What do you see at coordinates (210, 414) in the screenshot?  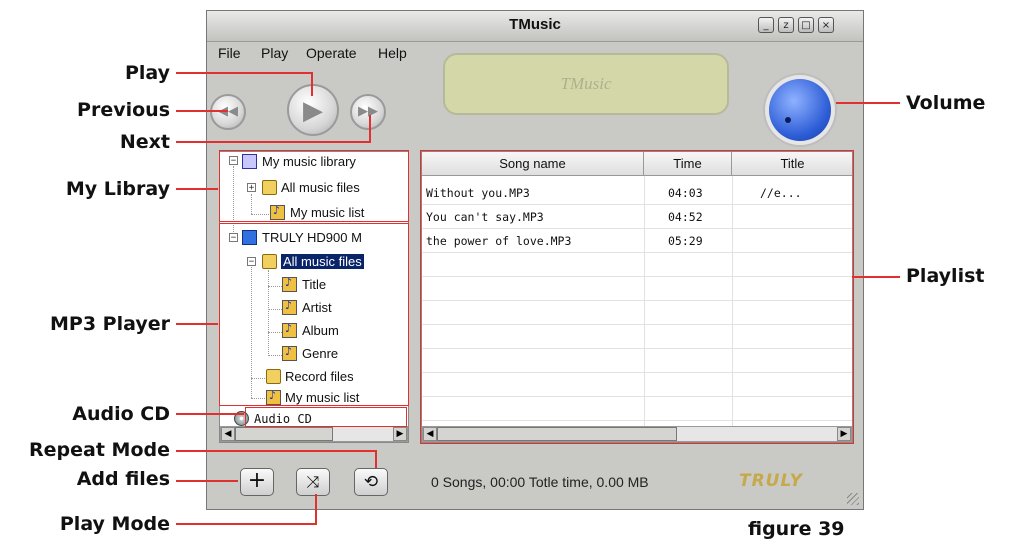 I see `leader-audio-cd` at bounding box center [210, 414].